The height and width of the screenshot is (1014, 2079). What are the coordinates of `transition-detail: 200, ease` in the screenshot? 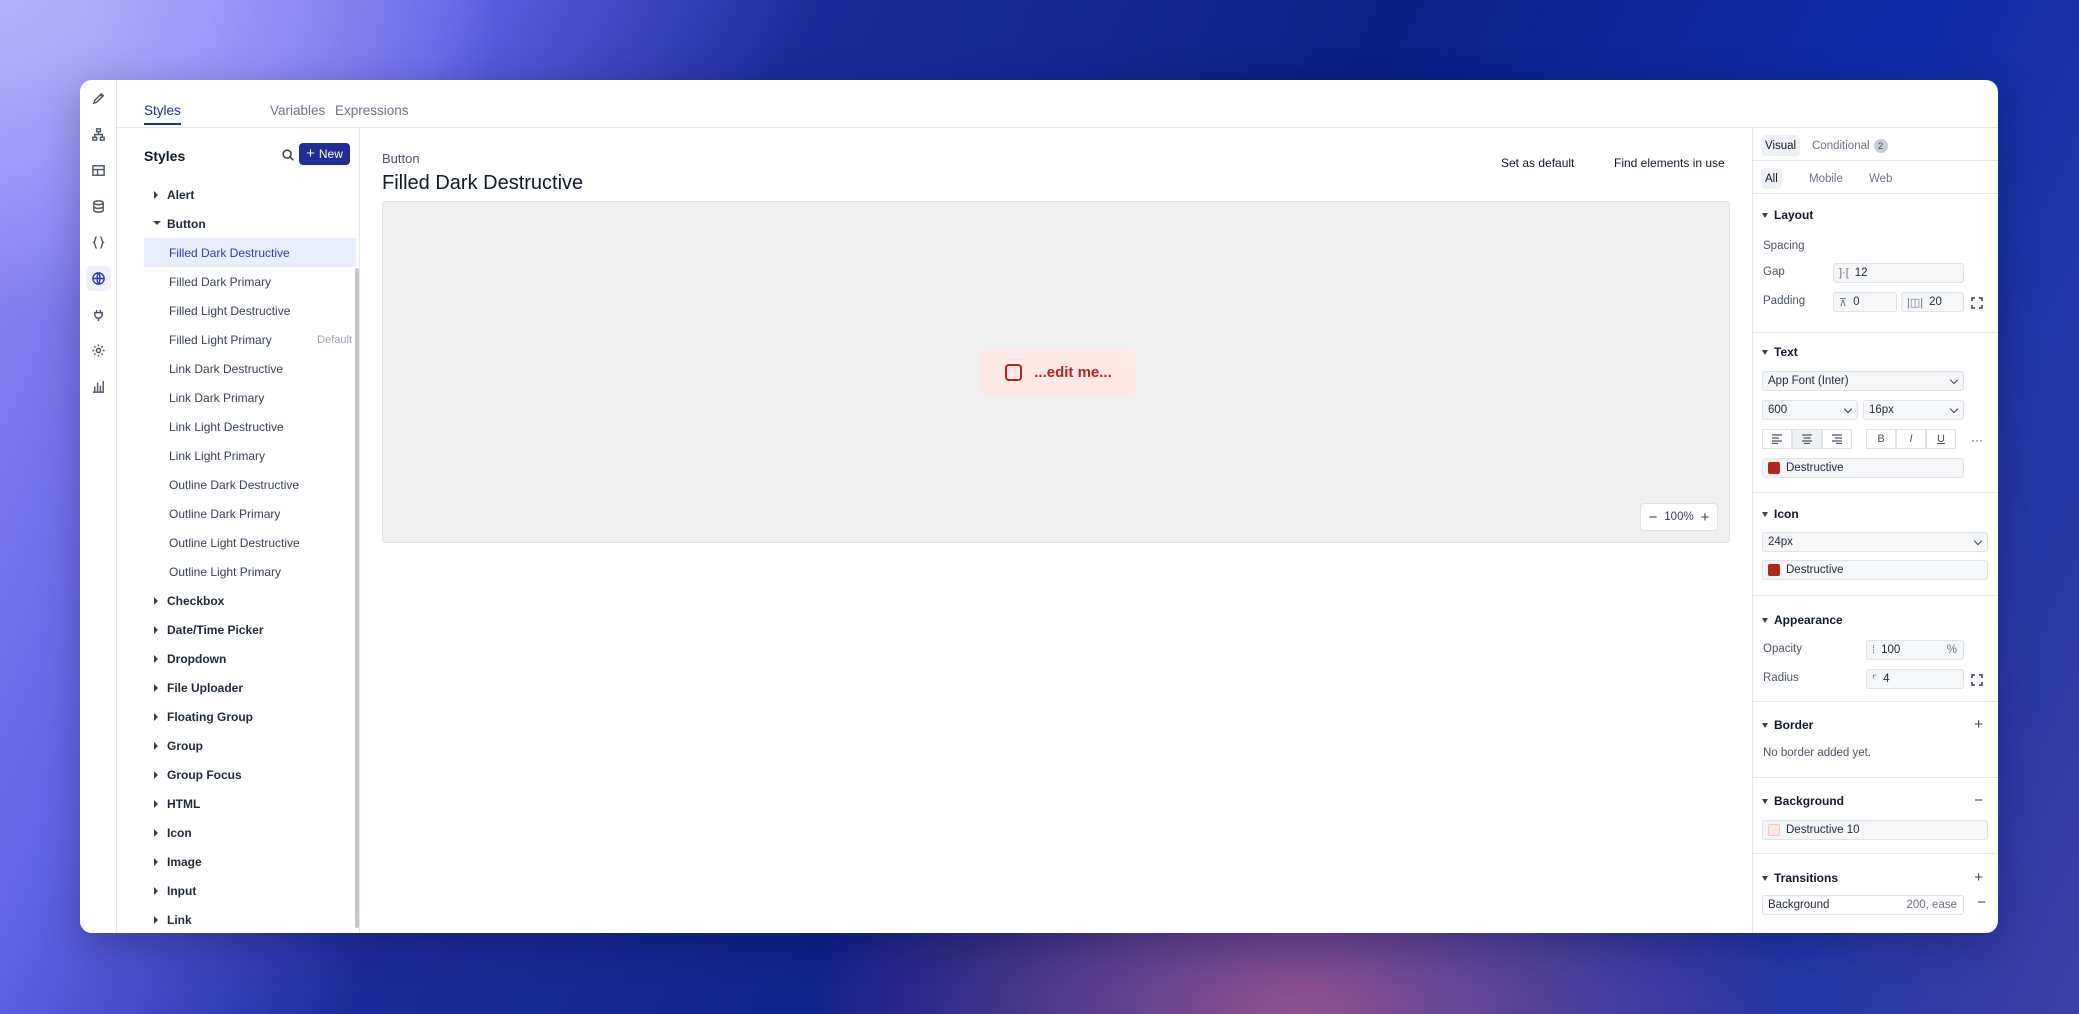 It's located at (1931, 905).